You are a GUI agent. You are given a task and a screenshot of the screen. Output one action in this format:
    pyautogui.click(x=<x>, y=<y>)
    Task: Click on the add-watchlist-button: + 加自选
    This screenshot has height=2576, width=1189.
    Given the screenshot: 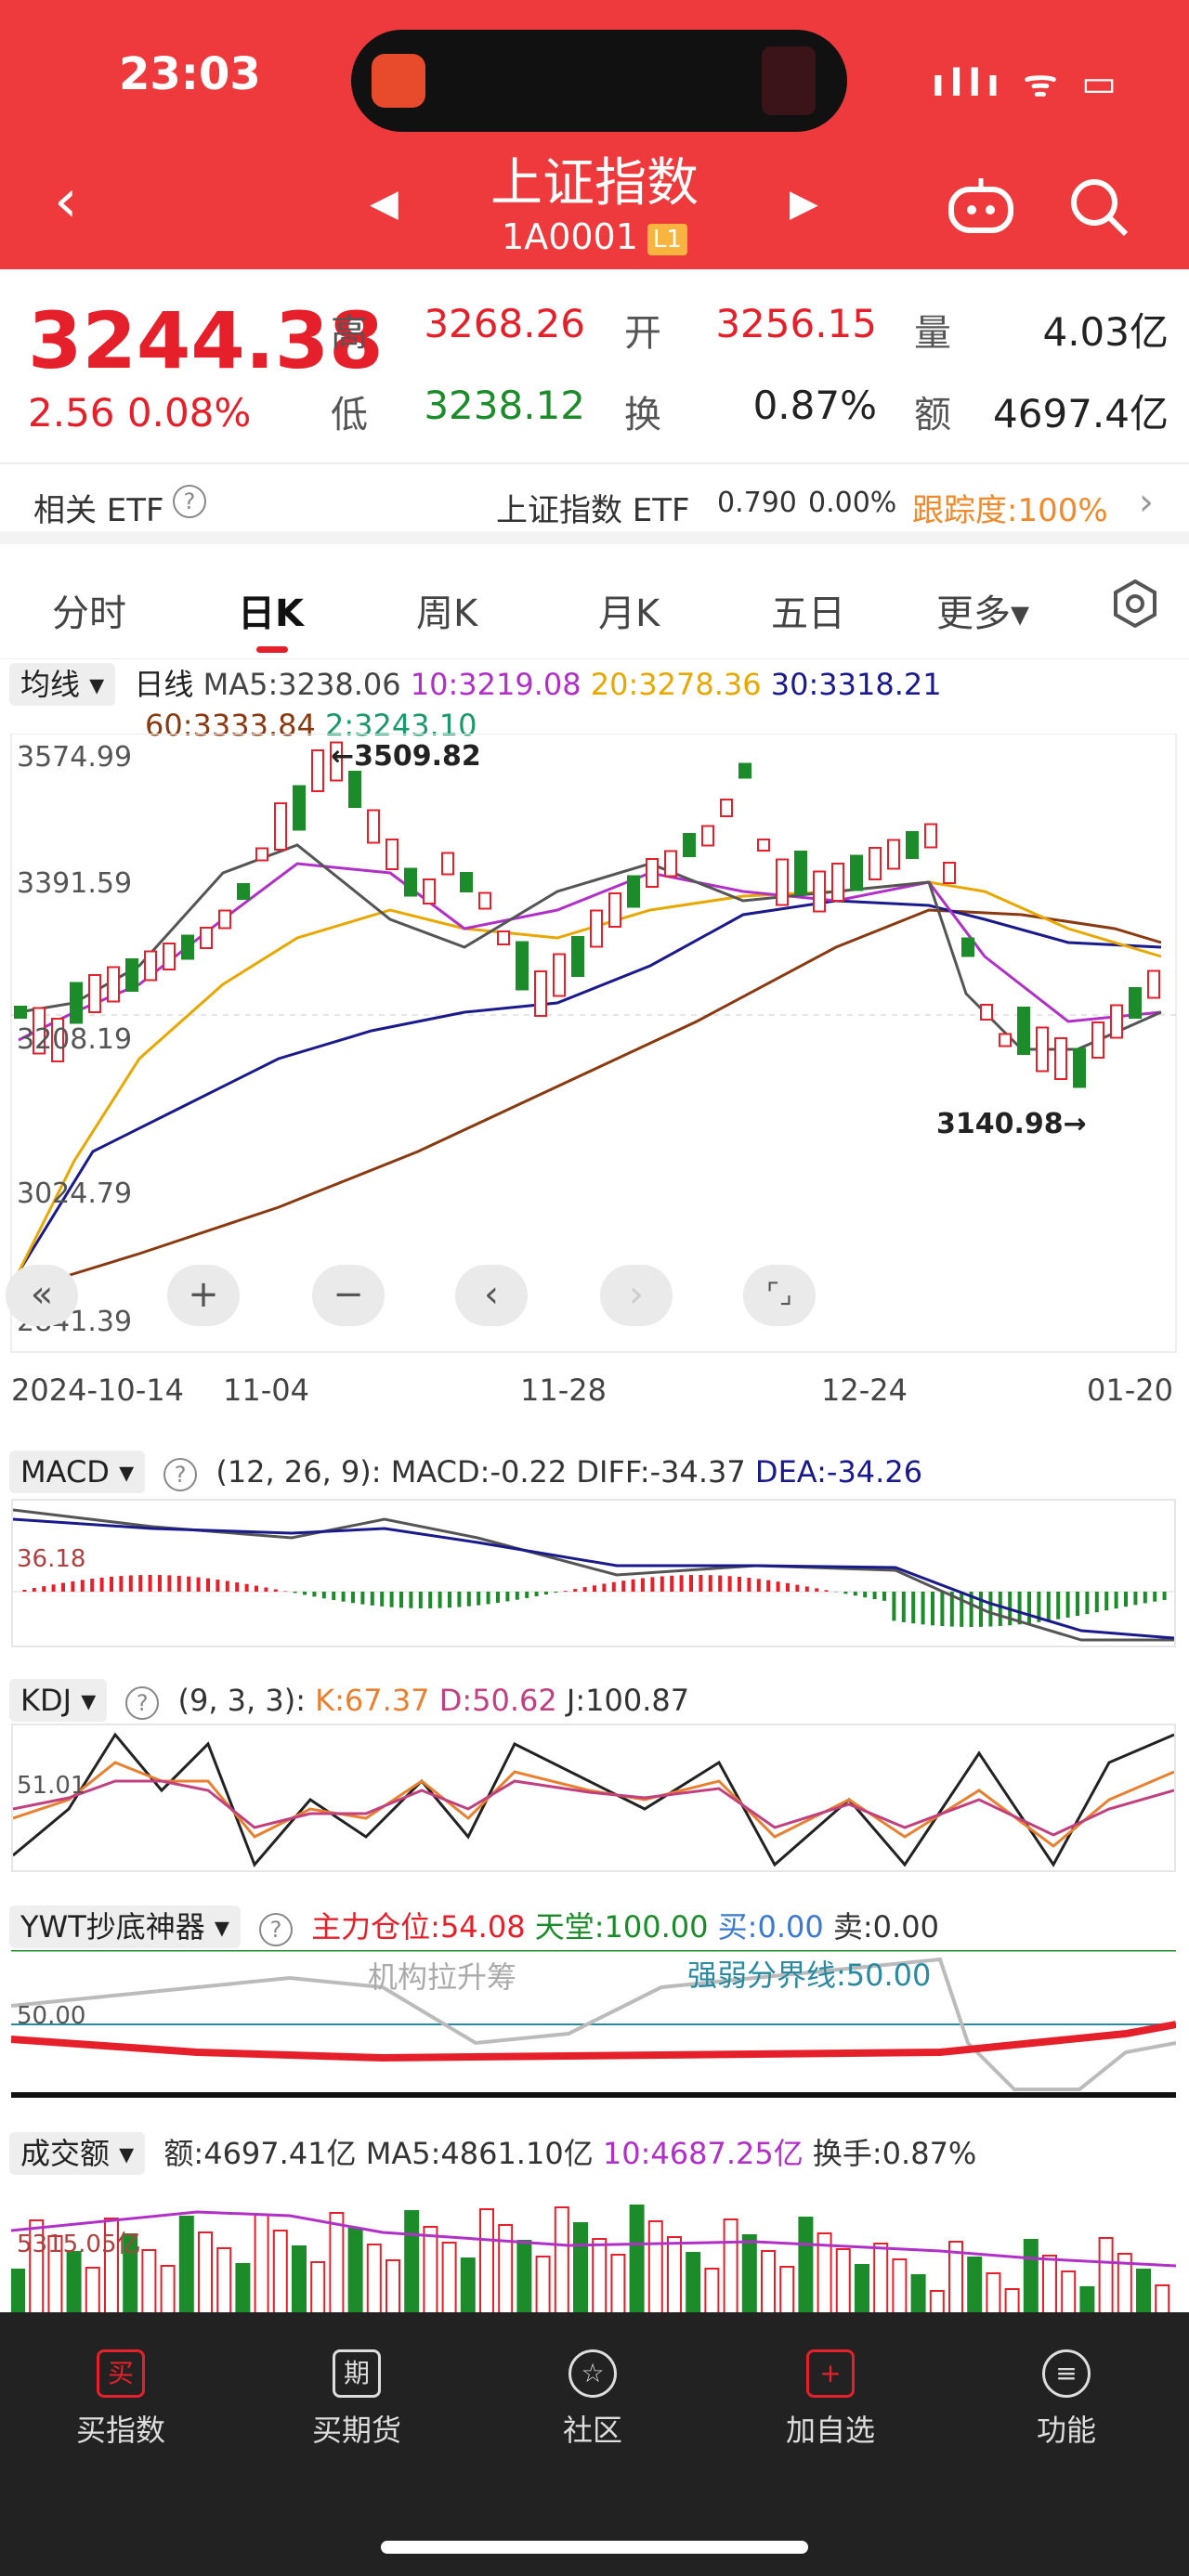 What is the action you would take?
    pyautogui.click(x=831, y=2400)
    